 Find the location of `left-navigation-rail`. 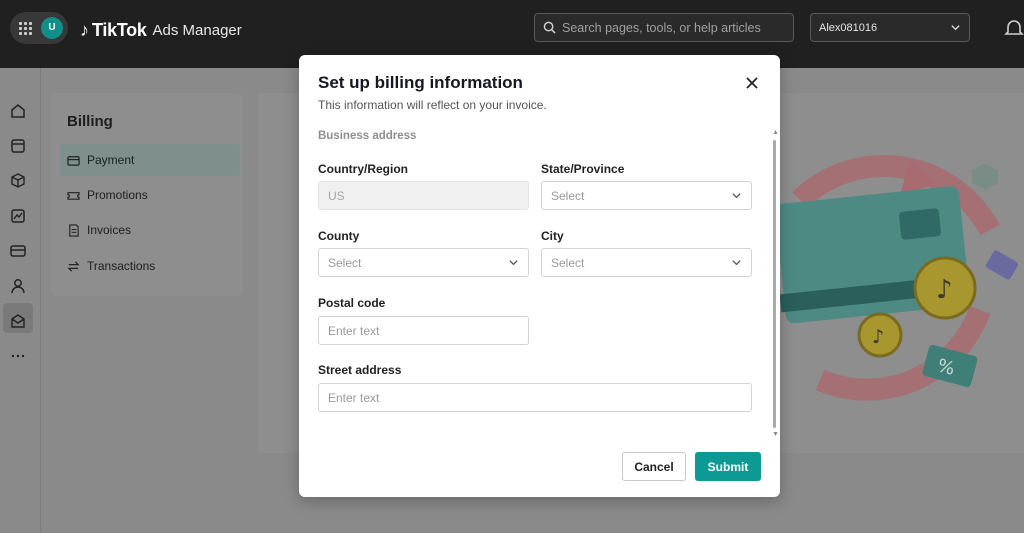

left-navigation-rail is located at coordinates (20, 300).